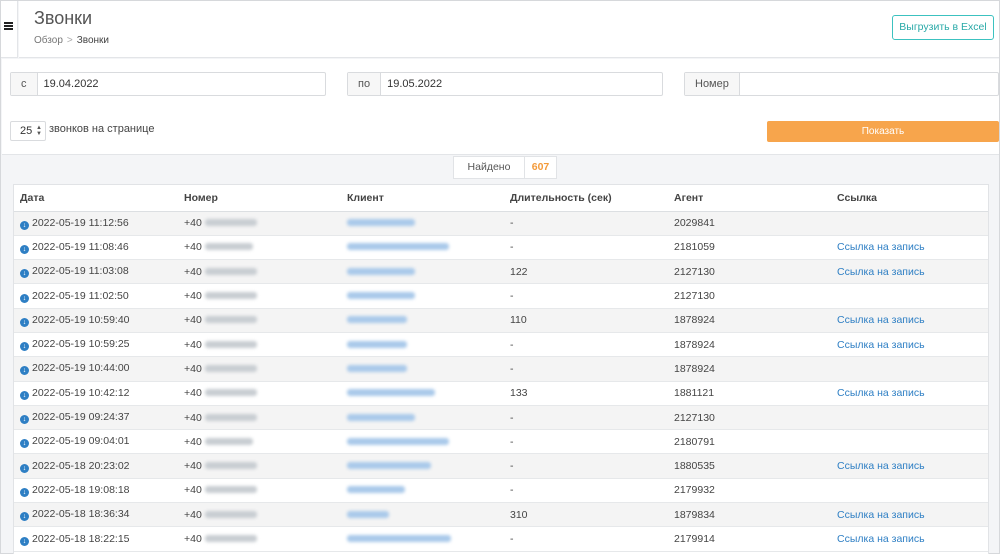 Image resolution: width=1000 pixels, height=554 pixels. I want to click on cell-date: ↓ 2022-05-19 10:42:12, so click(96, 393).